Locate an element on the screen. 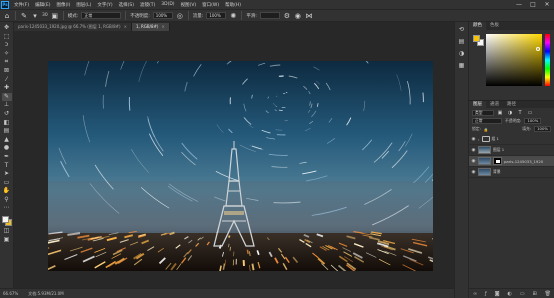 The width and height of the screenshot is (554, 298). adjustments-panel-icon: ◑ is located at coordinates (462, 54).